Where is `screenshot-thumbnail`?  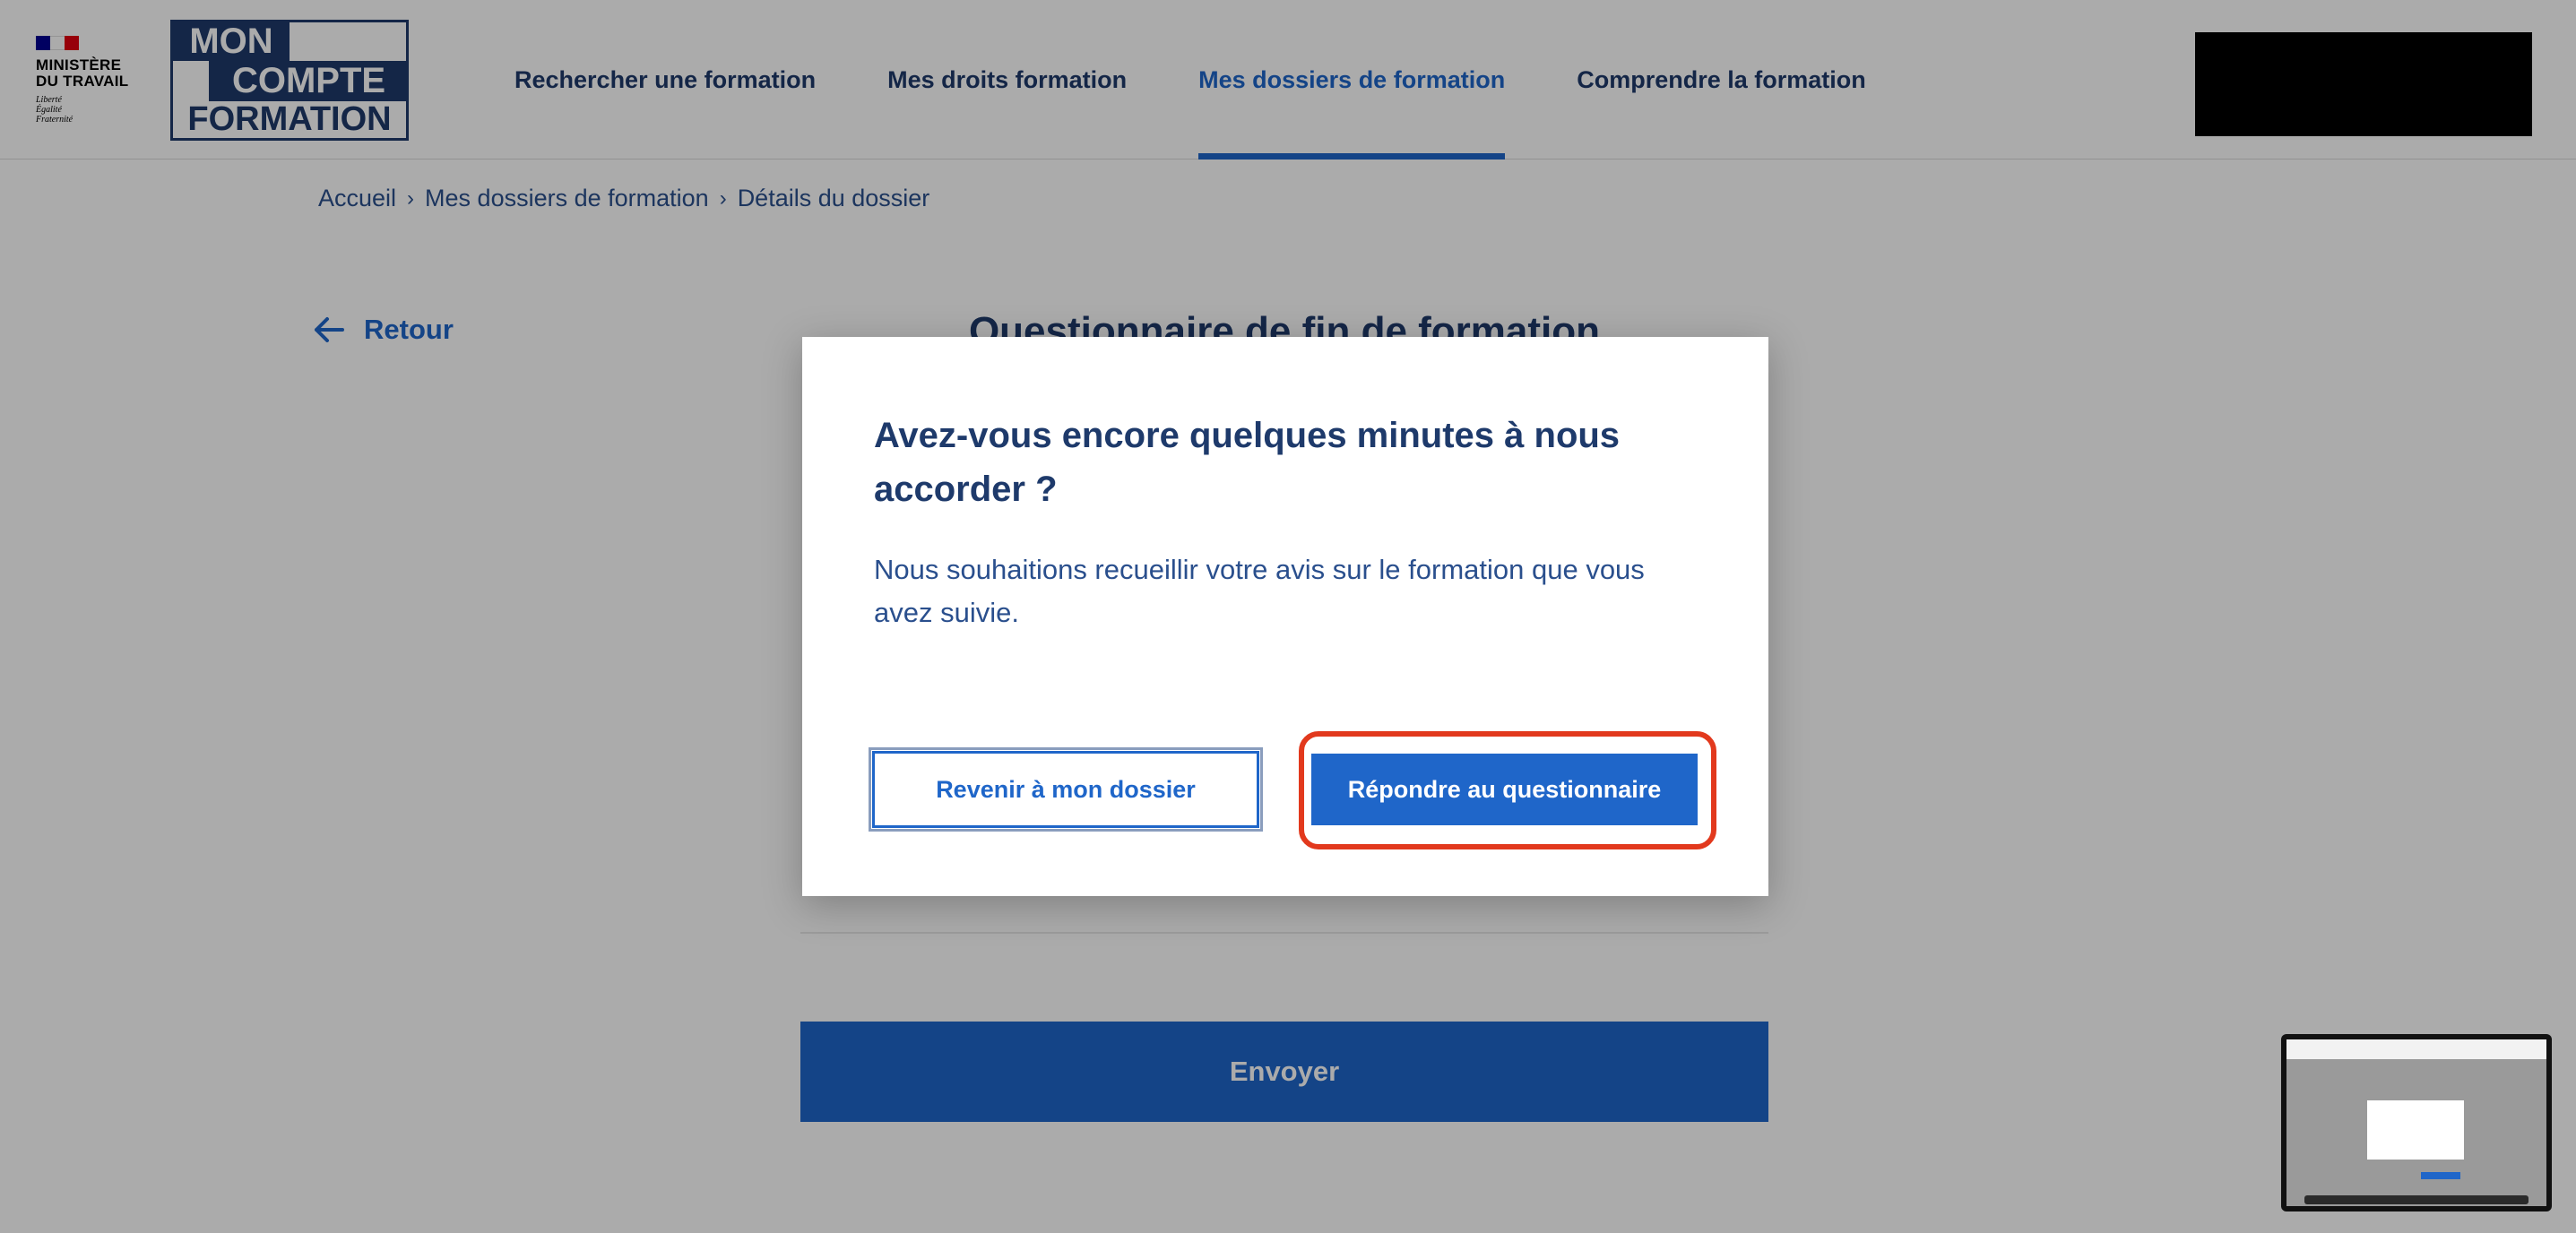 screenshot-thumbnail is located at coordinates (2416, 1122).